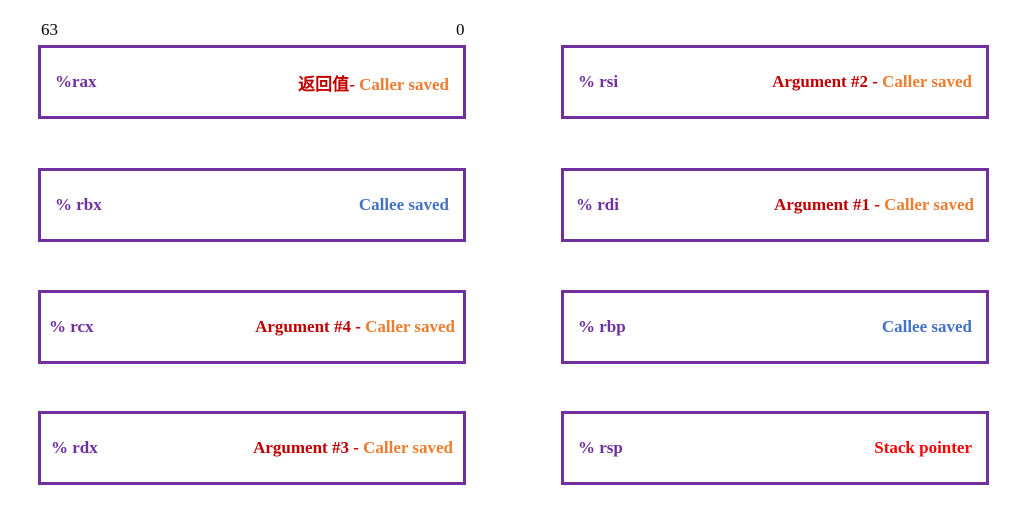 This screenshot has width=1015, height=506. Describe the element at coordinates (404, 84) in the screenshot. I see `register-rax-save: Caller saved` at that location.